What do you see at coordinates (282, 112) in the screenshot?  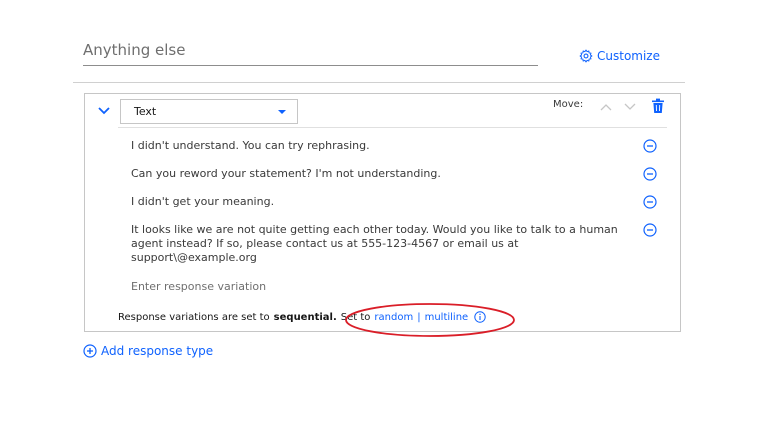 I see `caret-down-icon` at bounding box center [282, 112].